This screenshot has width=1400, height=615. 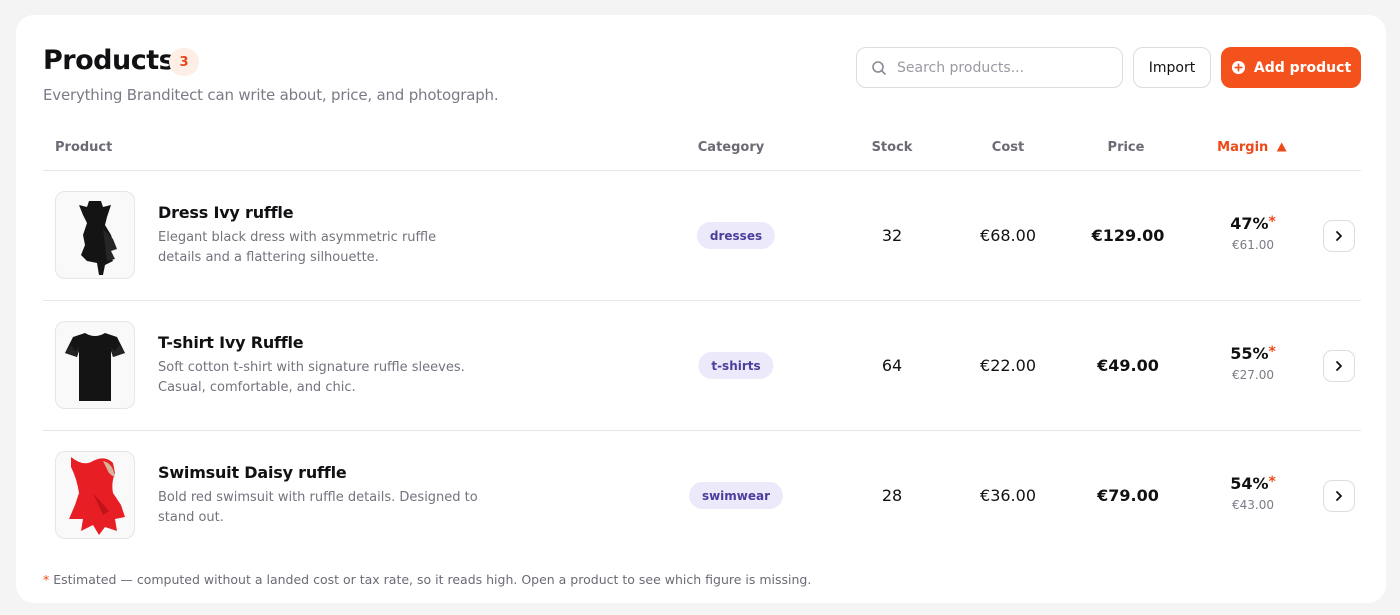 What do you see at coordinates (231, 342) in the screenshot?
I see `product-name: T-shirt Ivy Ruffle` at bounding box center [231, 342].